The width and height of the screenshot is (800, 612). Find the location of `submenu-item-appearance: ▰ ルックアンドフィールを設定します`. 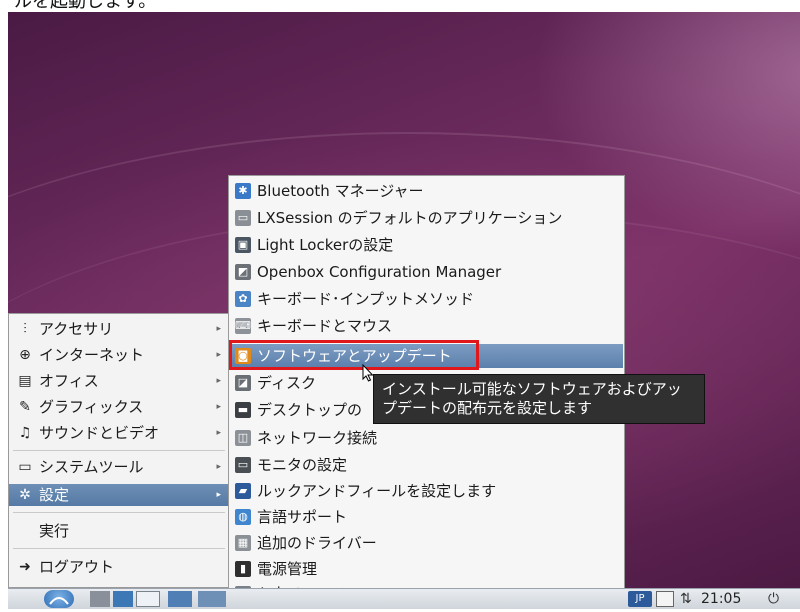

submenu-item-appearance: ▰ ルックアンドフィールを設定します is located at coordinates (426, 491).